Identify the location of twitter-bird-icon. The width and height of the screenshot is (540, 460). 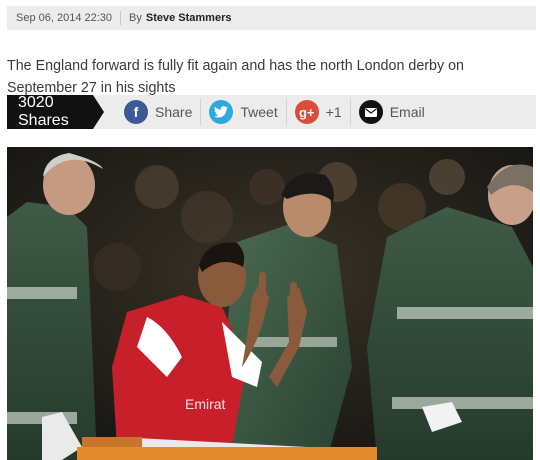
(221, 112).